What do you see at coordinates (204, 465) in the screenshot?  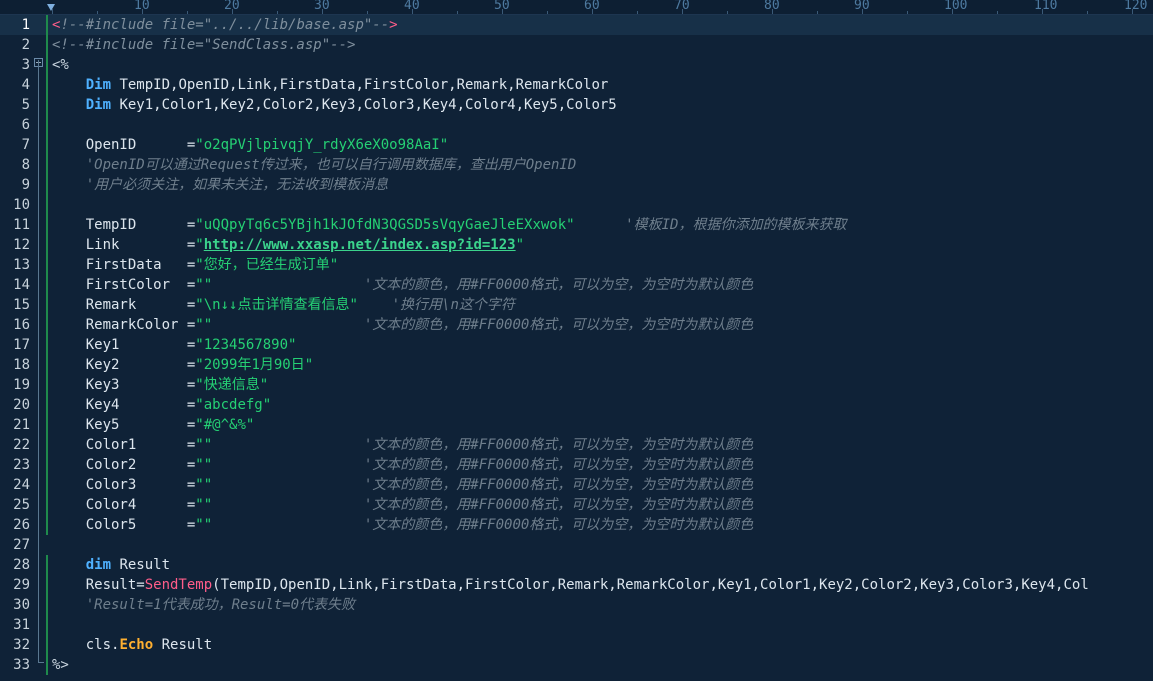 I see `code-token: ""` at bounding box center [204, 465].